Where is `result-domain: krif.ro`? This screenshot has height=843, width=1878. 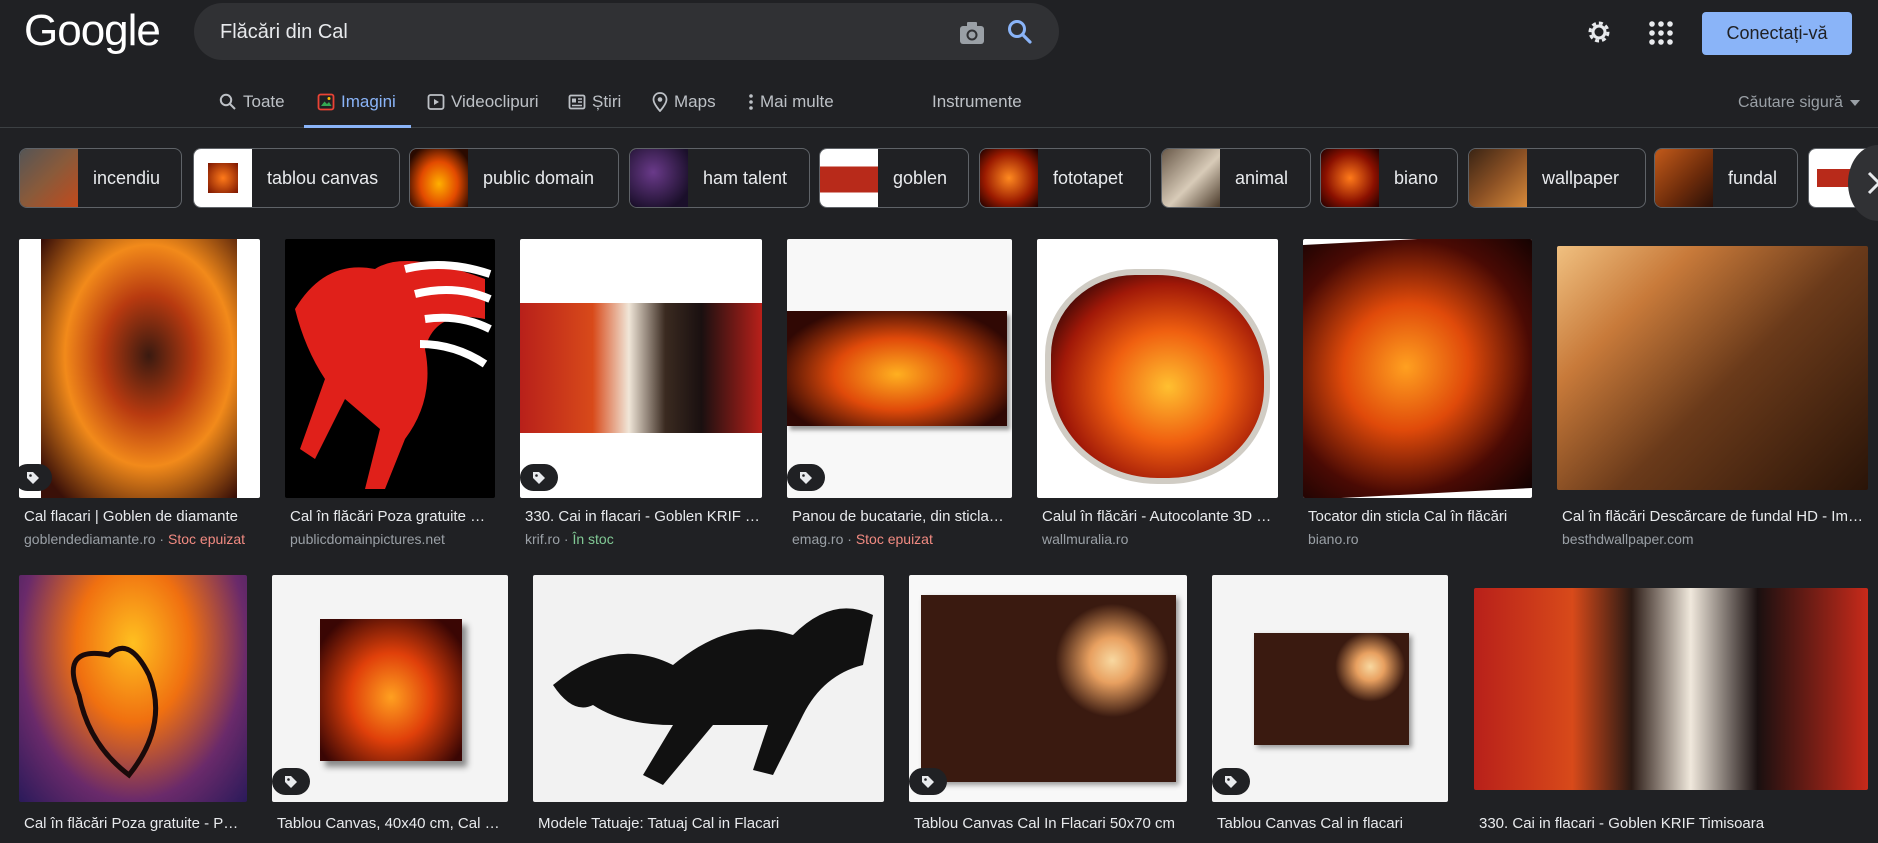 result-domain: krif.ro is located at coordinates (542, 539).